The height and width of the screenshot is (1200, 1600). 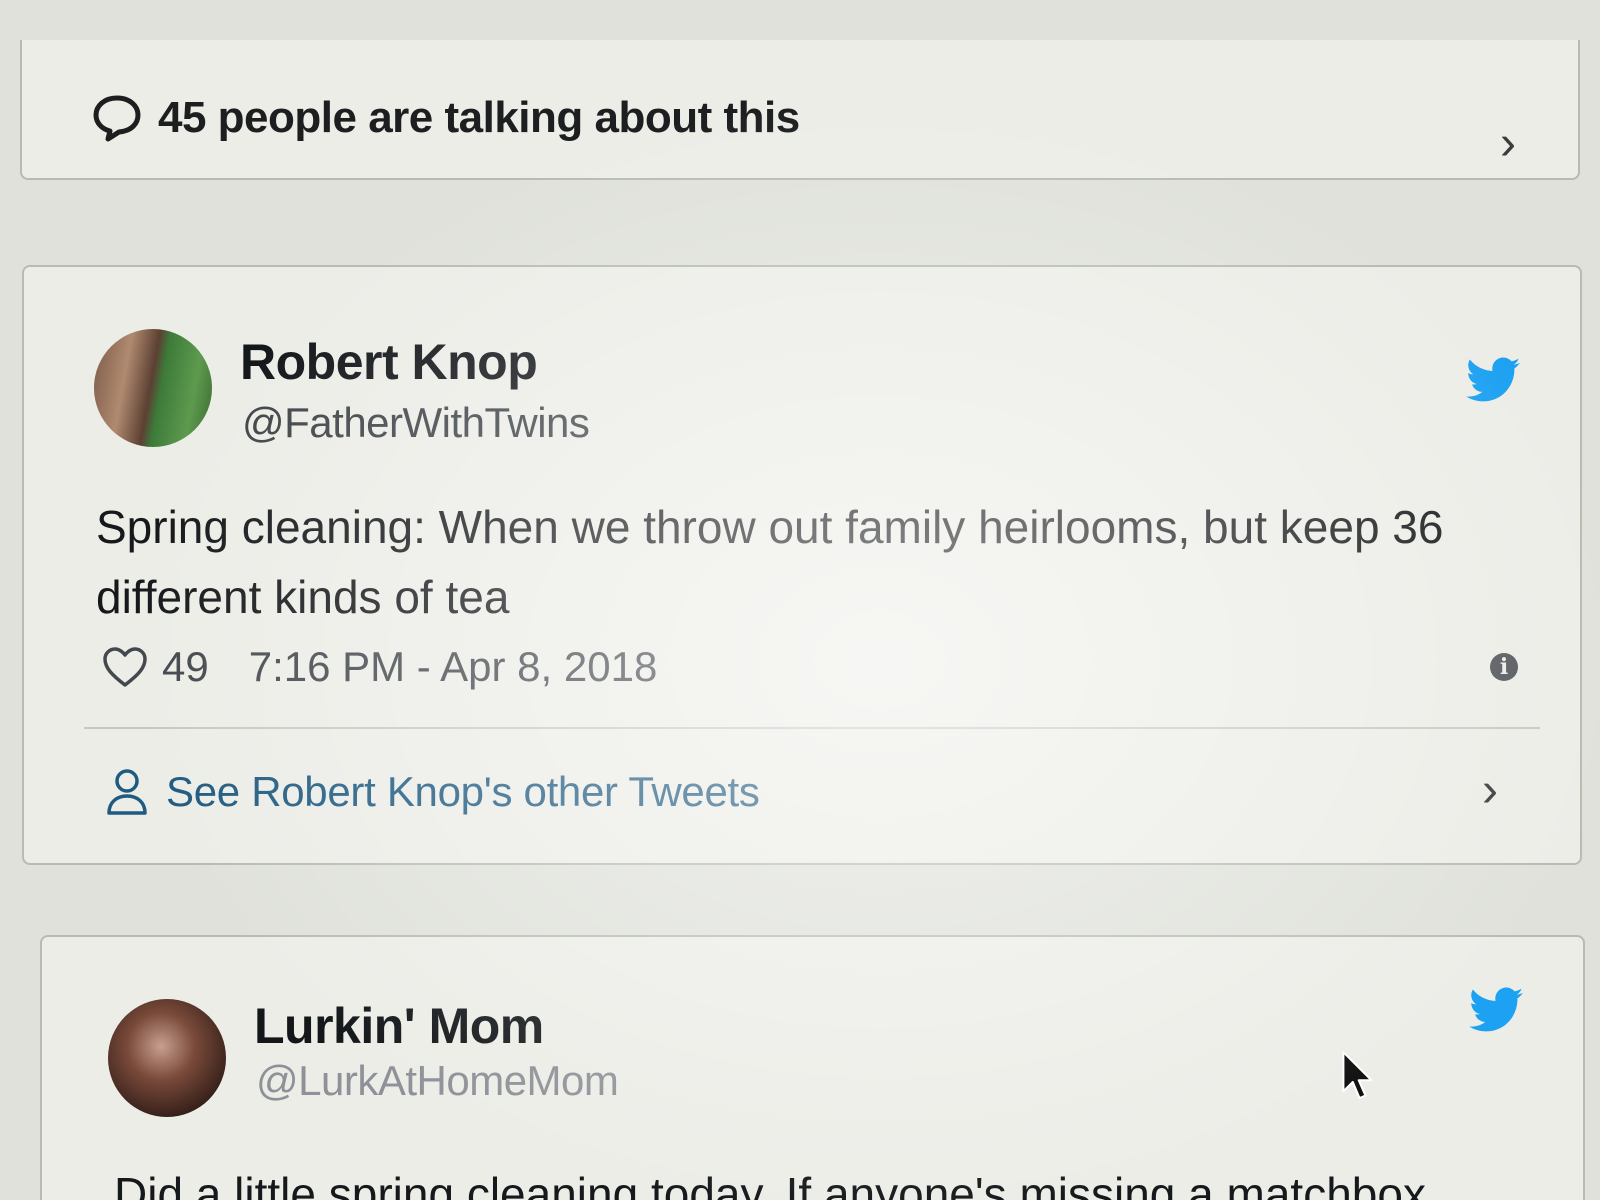 I want to click on see-other-tweets-label: See Robert Knop's other Tweets, so click(x=463, y=791).